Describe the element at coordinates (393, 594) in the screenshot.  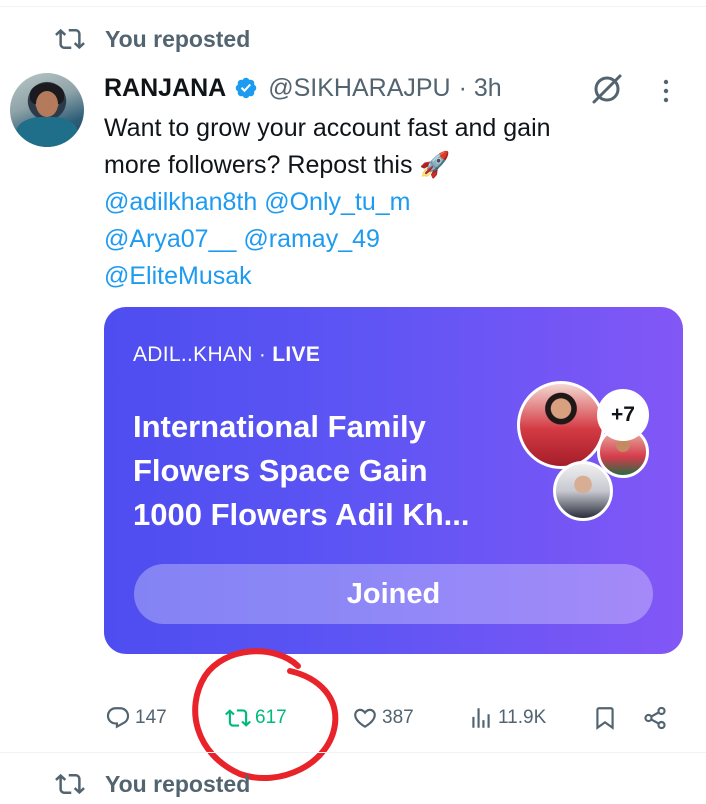
I see `joined-button: Joined` at that location.